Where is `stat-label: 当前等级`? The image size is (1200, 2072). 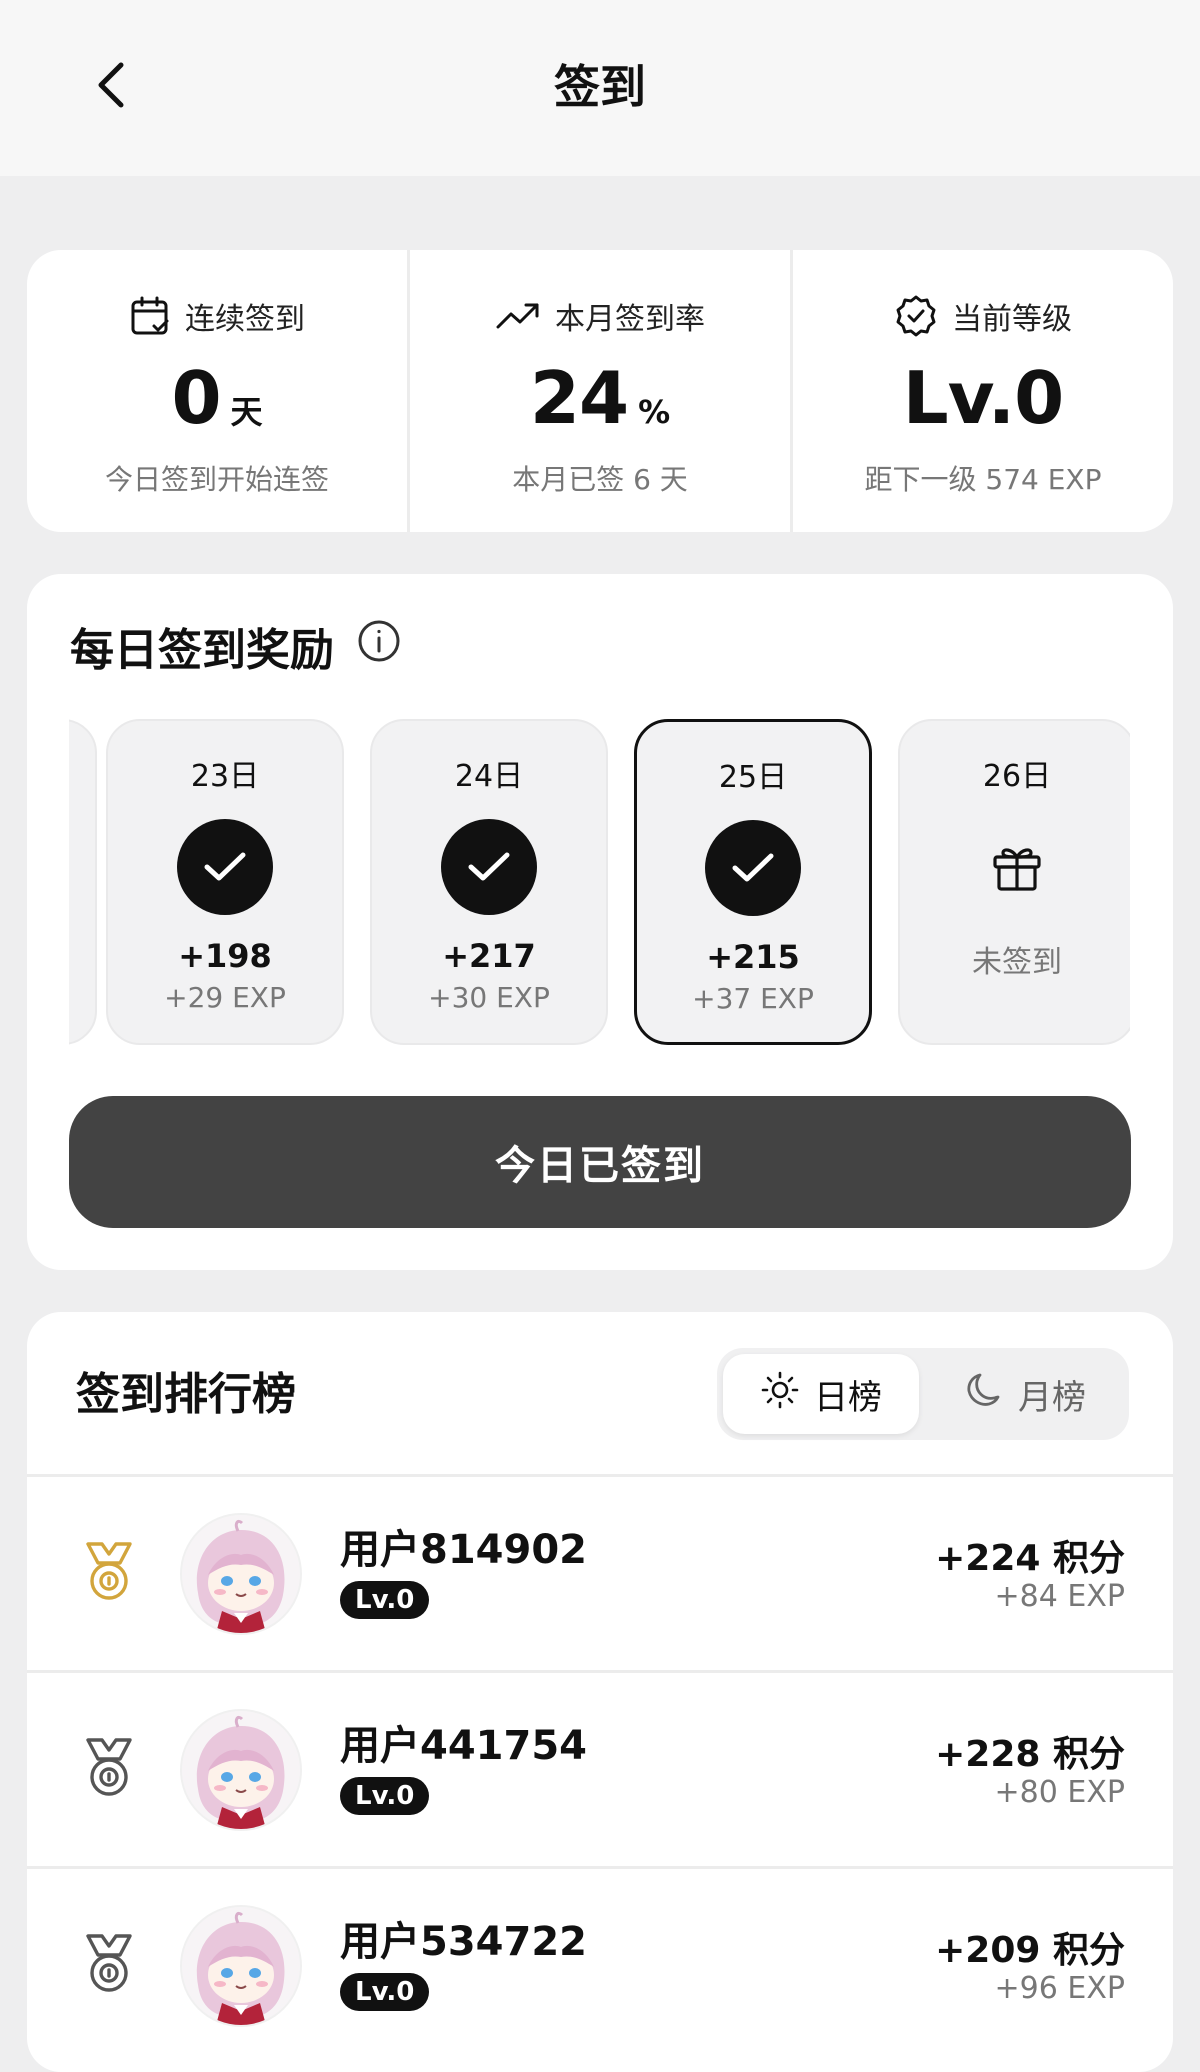 stat-label: 当前等级 is located at coordinates (1012, 319).